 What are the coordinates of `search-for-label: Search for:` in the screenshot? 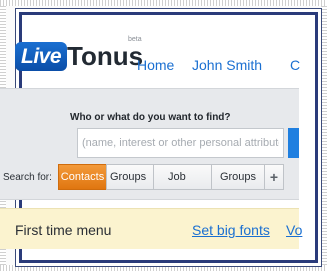 It's located at (27, 177).